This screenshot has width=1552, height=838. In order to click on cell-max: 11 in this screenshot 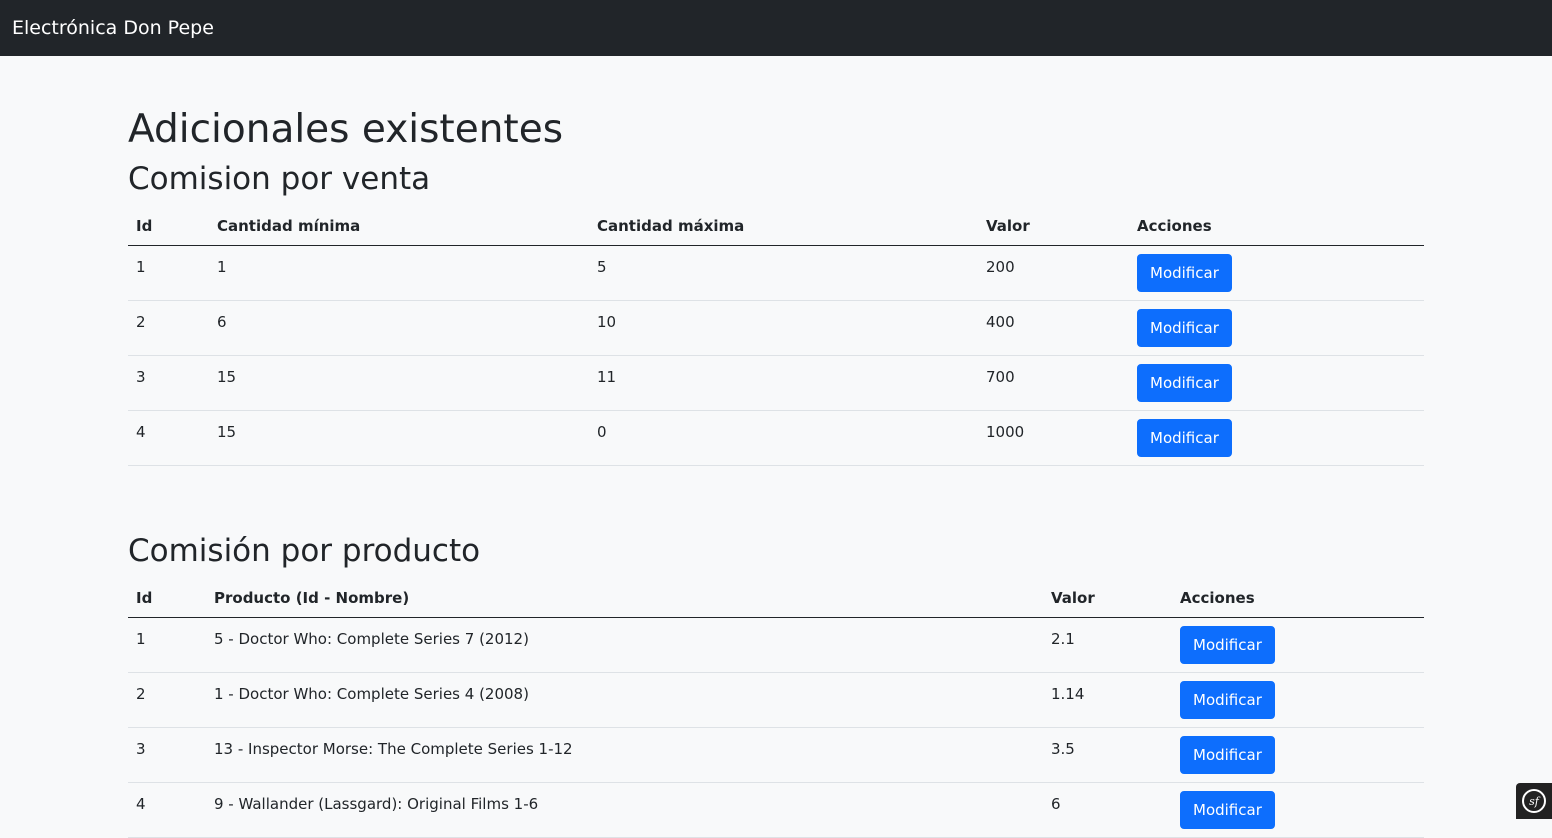, I will do `click(783, 382)`.